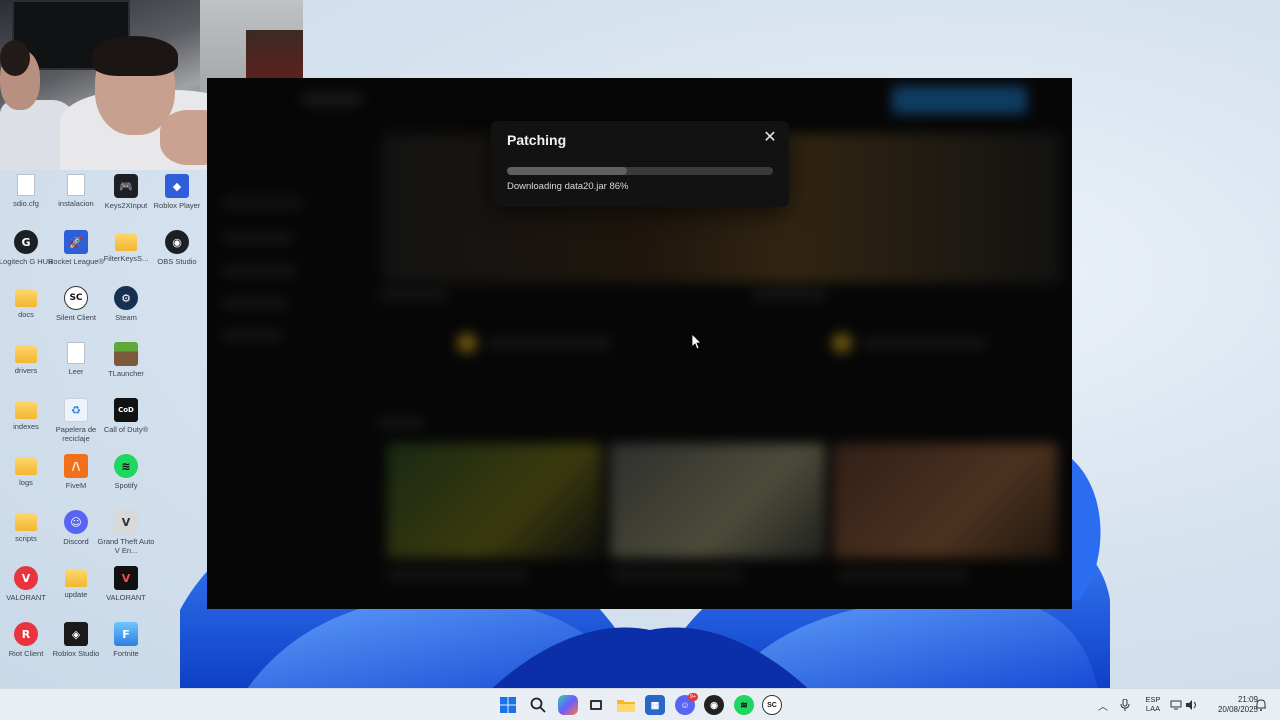 The height and width of the screenshot is (720, 1280). What do you see at coordinates (126, 522) in the screenshot?
I see `gta-icon: V` at bounding box center [126, 522].